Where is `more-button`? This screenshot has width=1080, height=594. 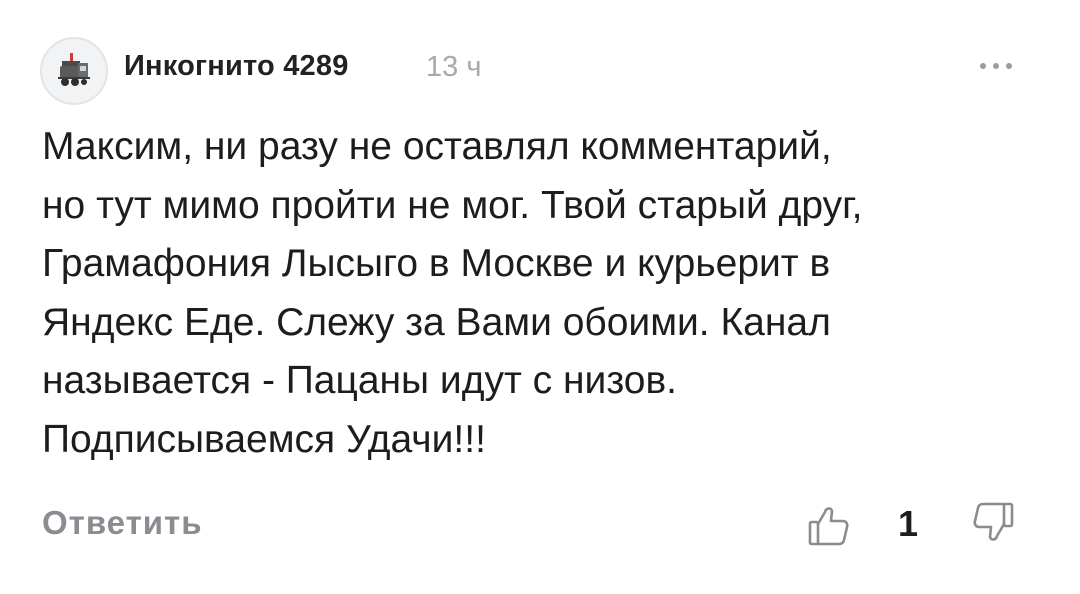 more-button is located at coordinates (996, 66).